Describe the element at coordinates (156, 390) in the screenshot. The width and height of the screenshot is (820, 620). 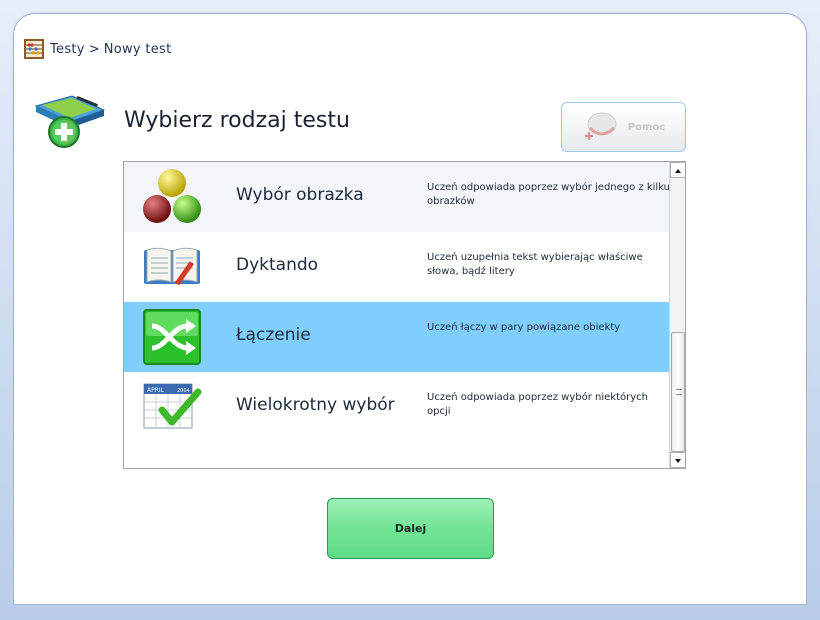
I see `calendar-month: APRIL` at that location.